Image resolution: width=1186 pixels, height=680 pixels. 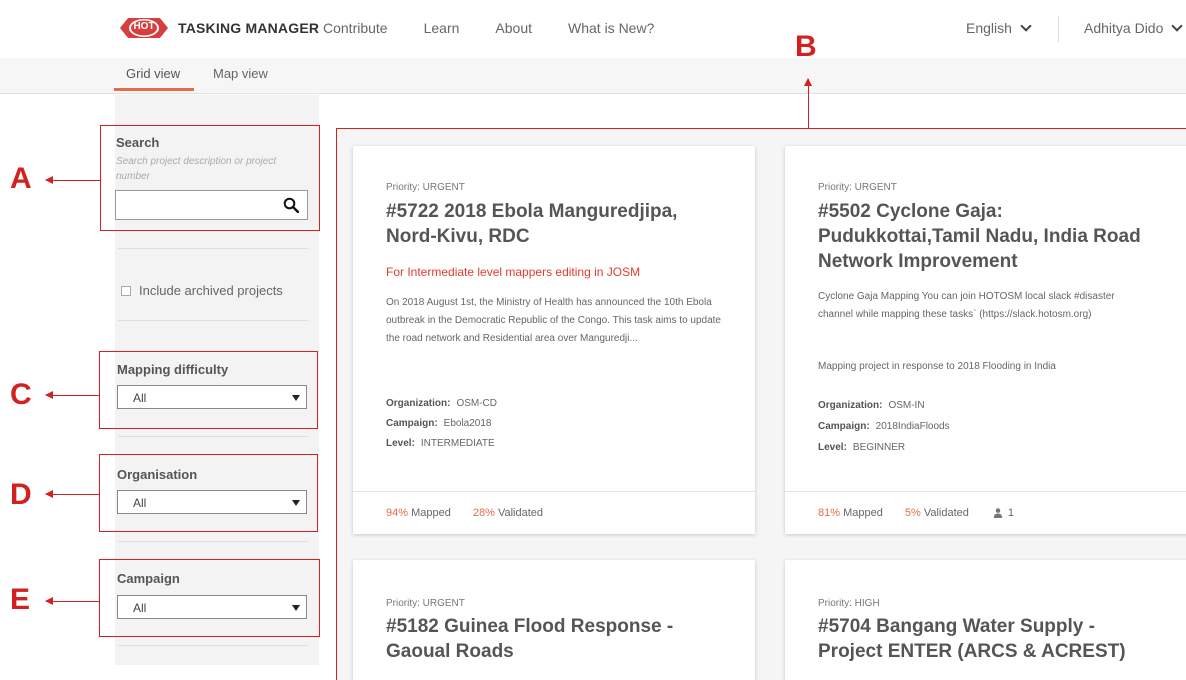 What do you see at coordinates (21, 394) in the screenshot?
I see `annotation-label-c: C` at bounding box center [21, 394].